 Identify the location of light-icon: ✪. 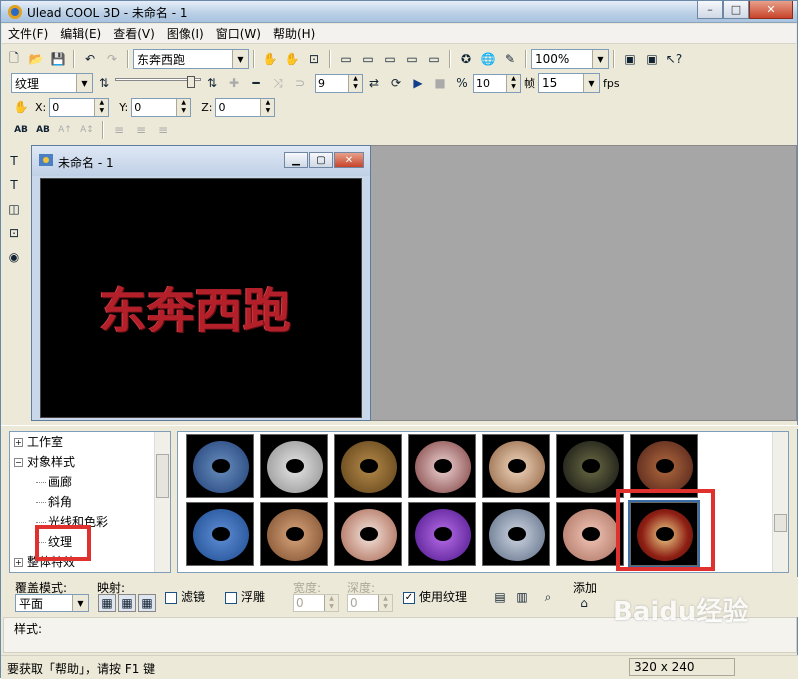
(466, 59).